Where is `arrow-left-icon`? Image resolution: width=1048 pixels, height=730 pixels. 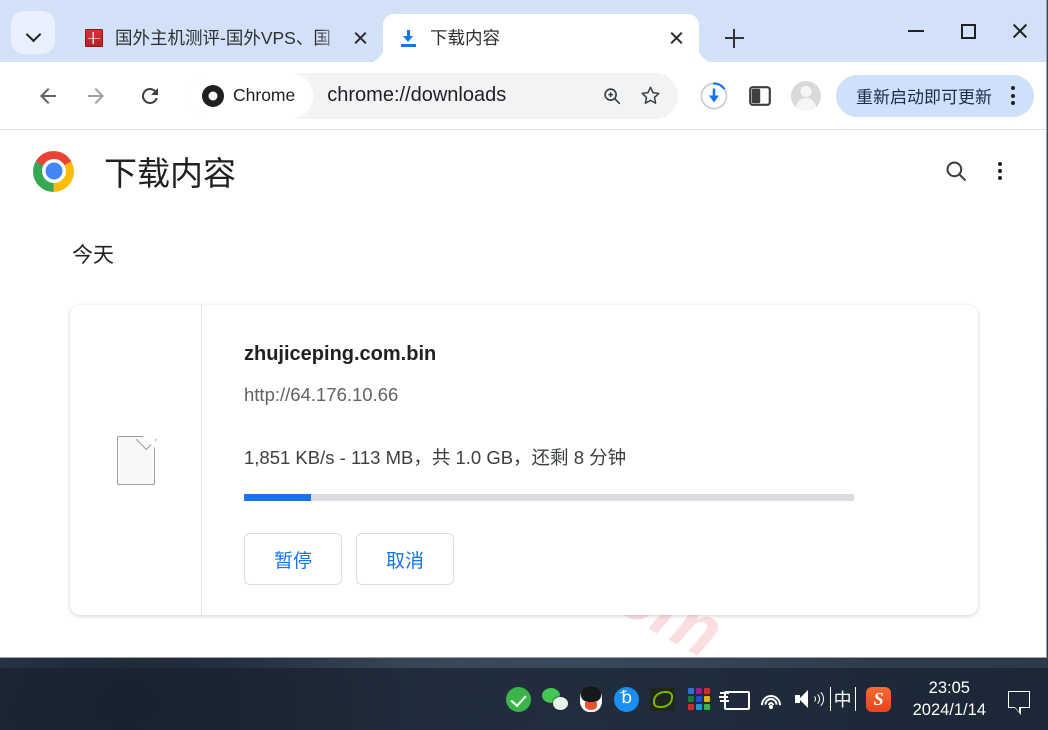
arrow-left-icon is located at coordinates (48, 95).